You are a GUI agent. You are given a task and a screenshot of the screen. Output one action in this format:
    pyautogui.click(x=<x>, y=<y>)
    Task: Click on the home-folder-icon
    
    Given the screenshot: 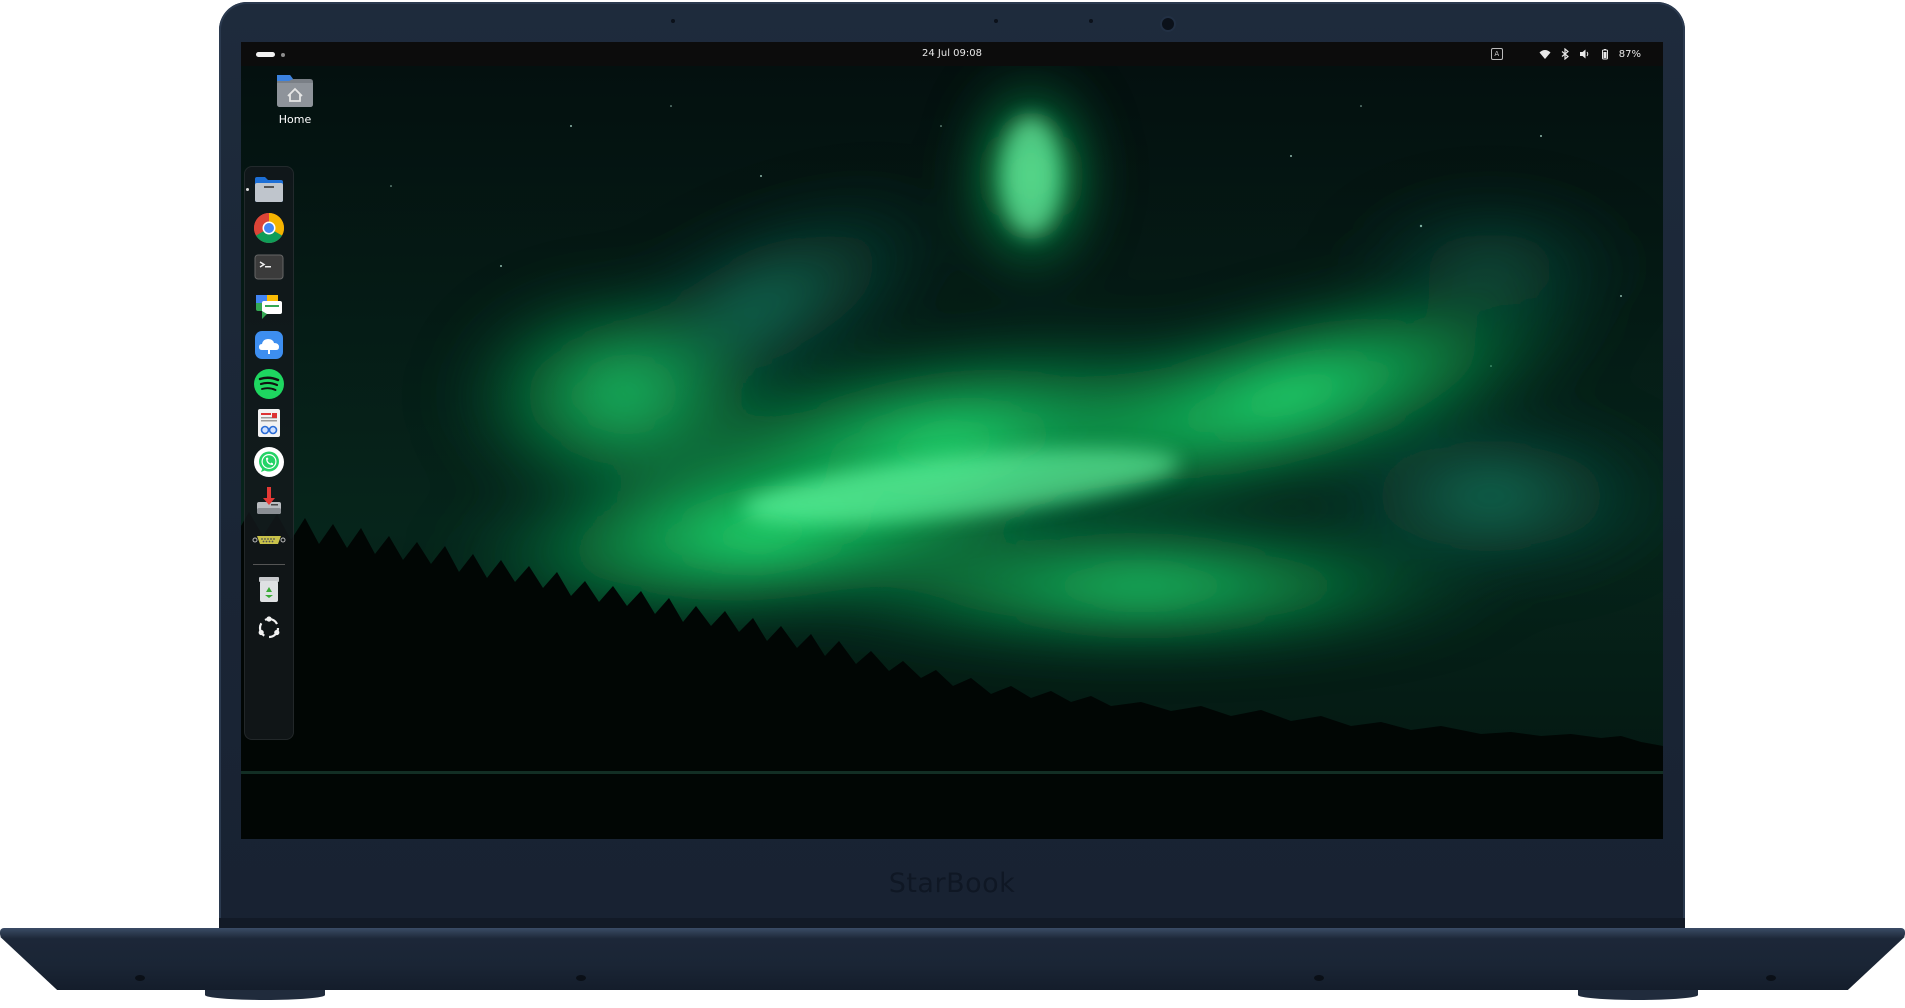 What is the action you would take?
    pyautogui.click(x=295, y=90)
    